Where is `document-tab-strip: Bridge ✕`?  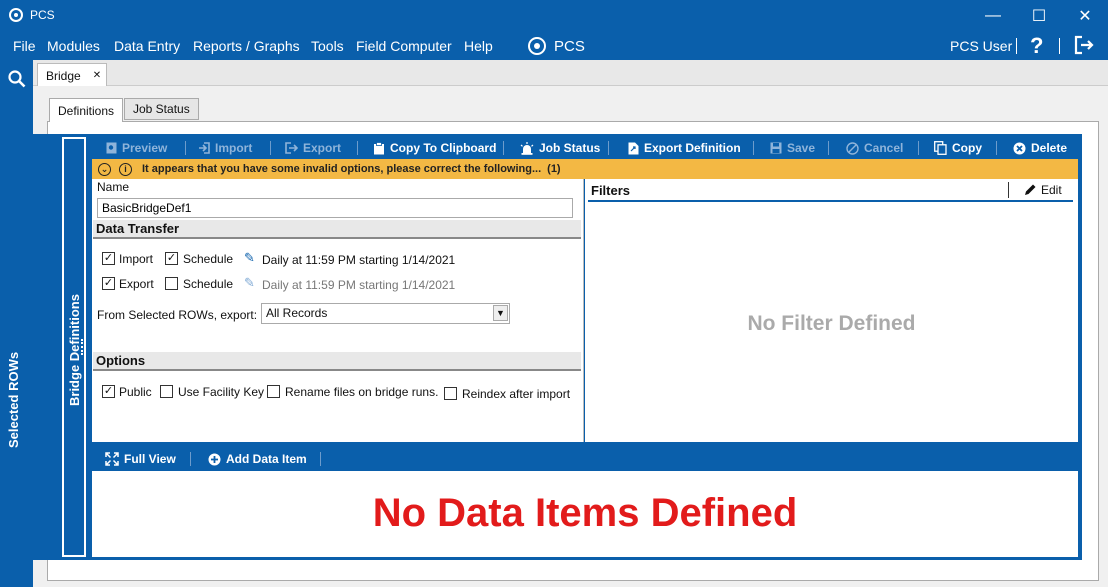 document-tab-strip: Bridge ✕ is located at coordinates (570, 73).